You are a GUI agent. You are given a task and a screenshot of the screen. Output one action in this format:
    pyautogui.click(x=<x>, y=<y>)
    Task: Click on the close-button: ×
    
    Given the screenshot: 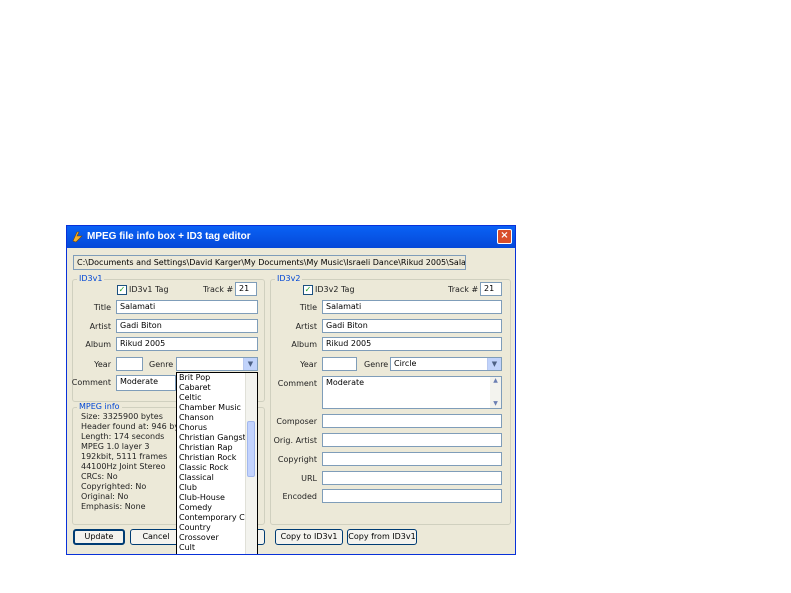 What is the action you would take?
    pyautogui.click(x=504, y=236)
    